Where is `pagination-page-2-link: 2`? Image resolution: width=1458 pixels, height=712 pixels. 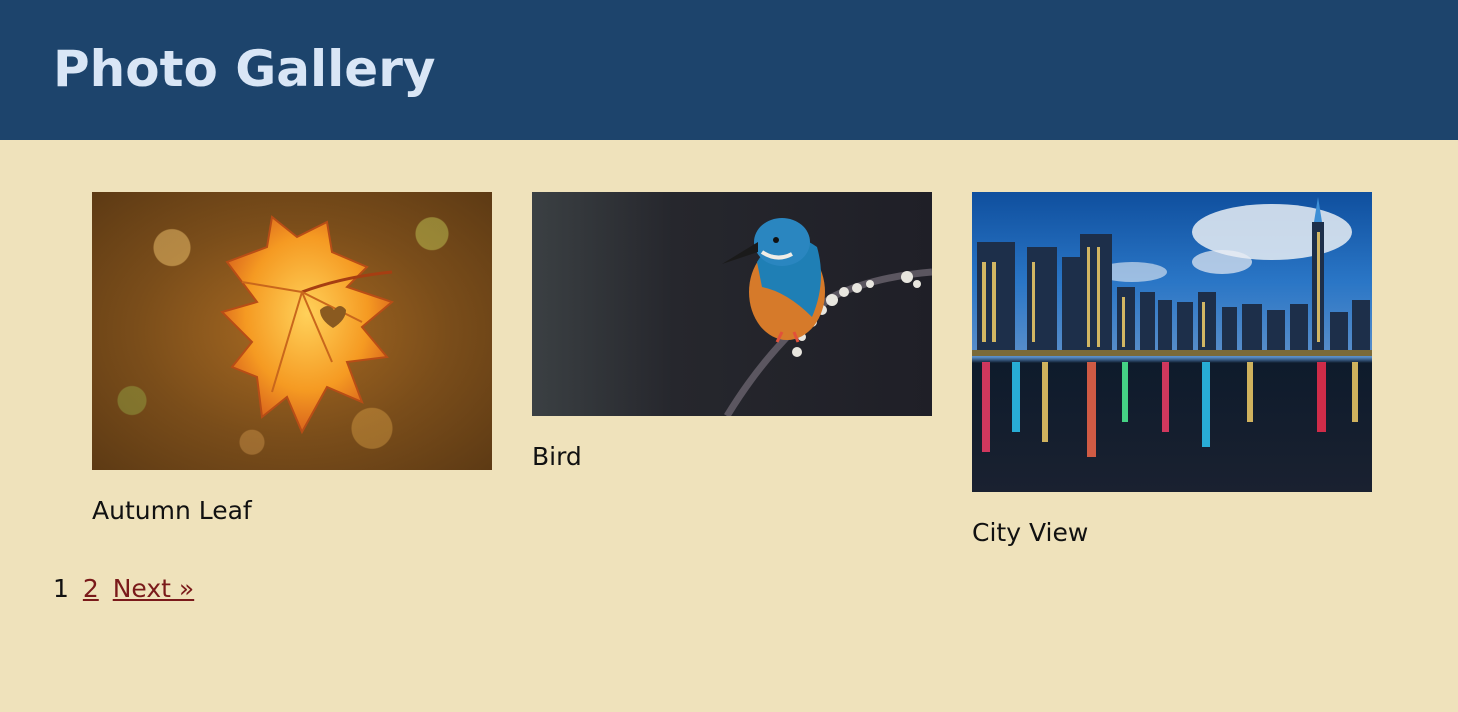
pagination-page-2-link: 2 is located at coordinates (91, 588).